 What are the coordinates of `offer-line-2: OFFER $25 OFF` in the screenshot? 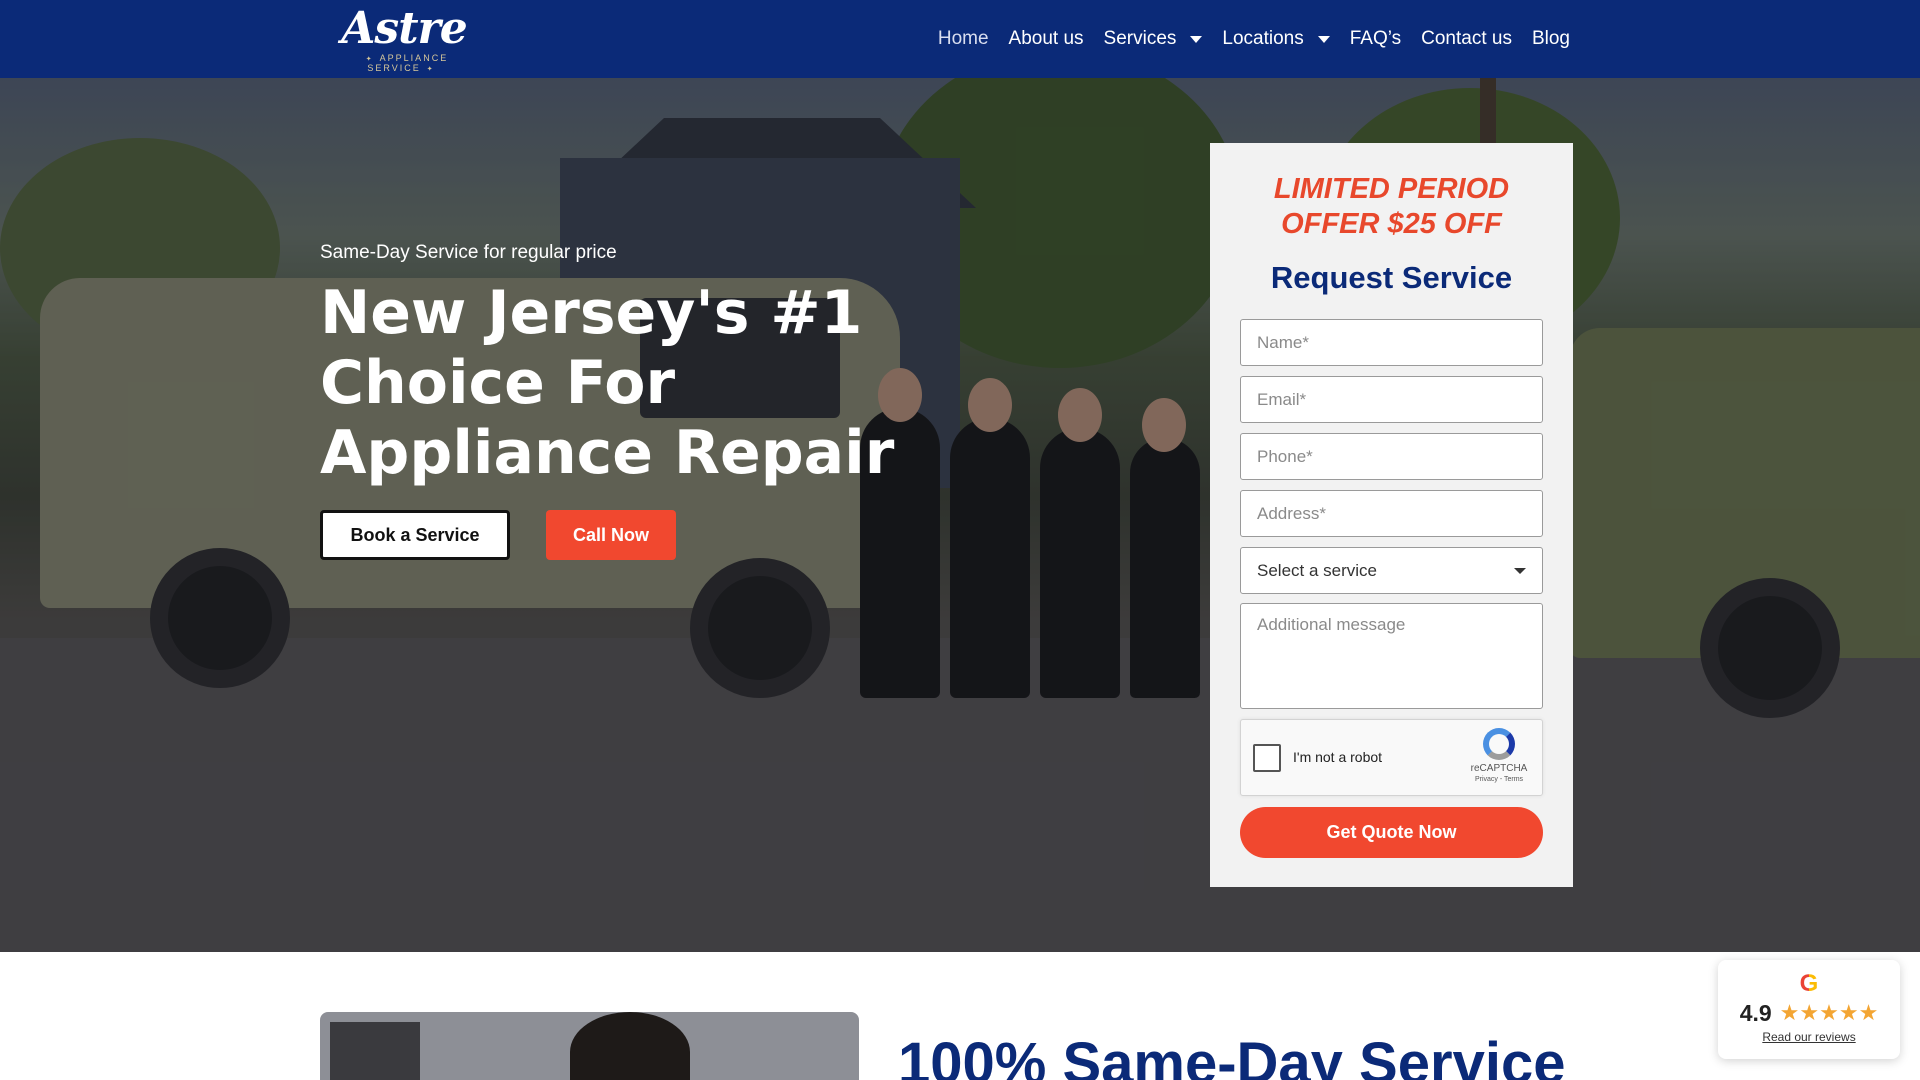 It's located at (1391, 224).